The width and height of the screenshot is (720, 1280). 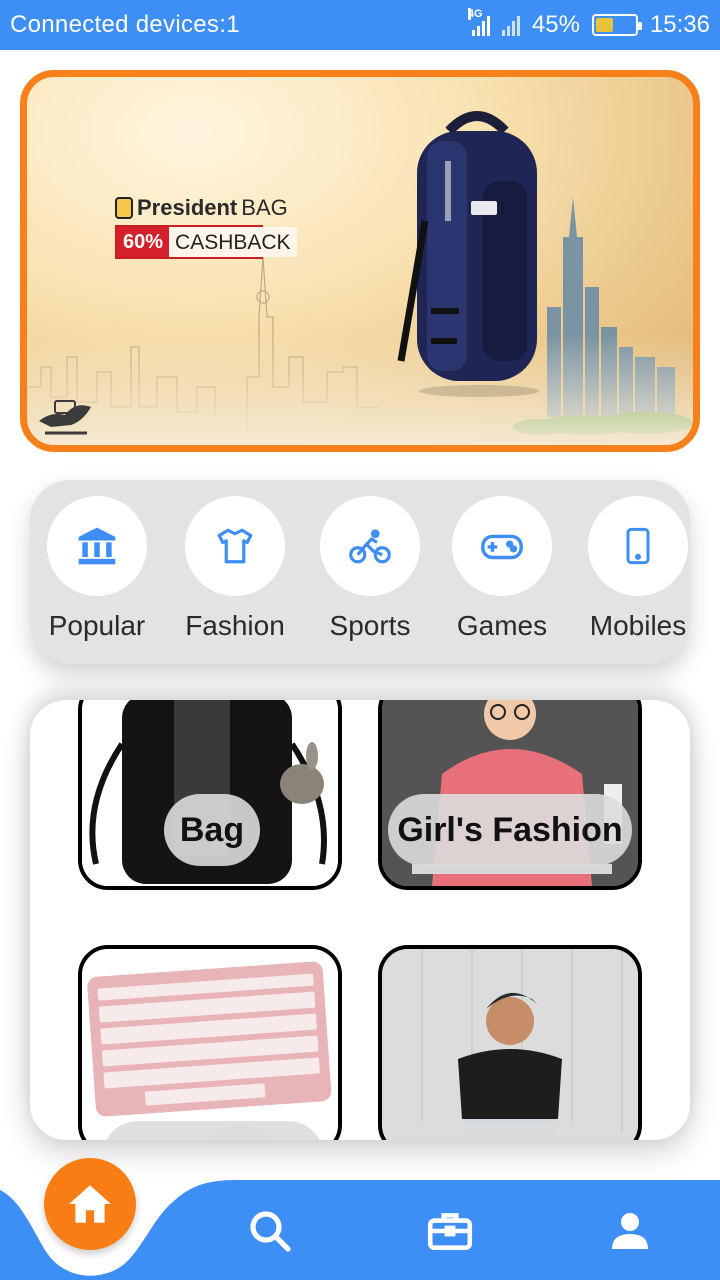 I want to click on category-fashion: Fashion, so click(x=235, y=569).